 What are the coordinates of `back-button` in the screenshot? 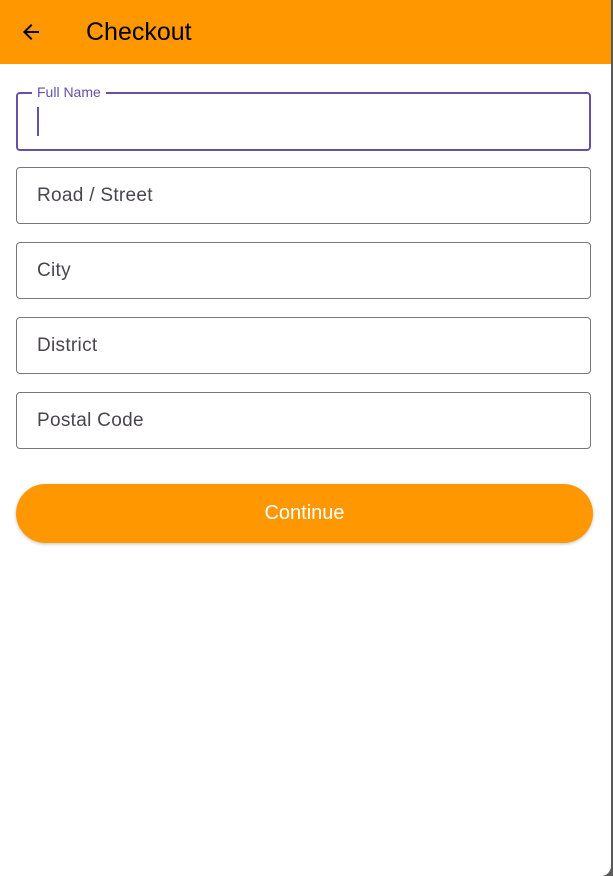 It's located at (31, 32).